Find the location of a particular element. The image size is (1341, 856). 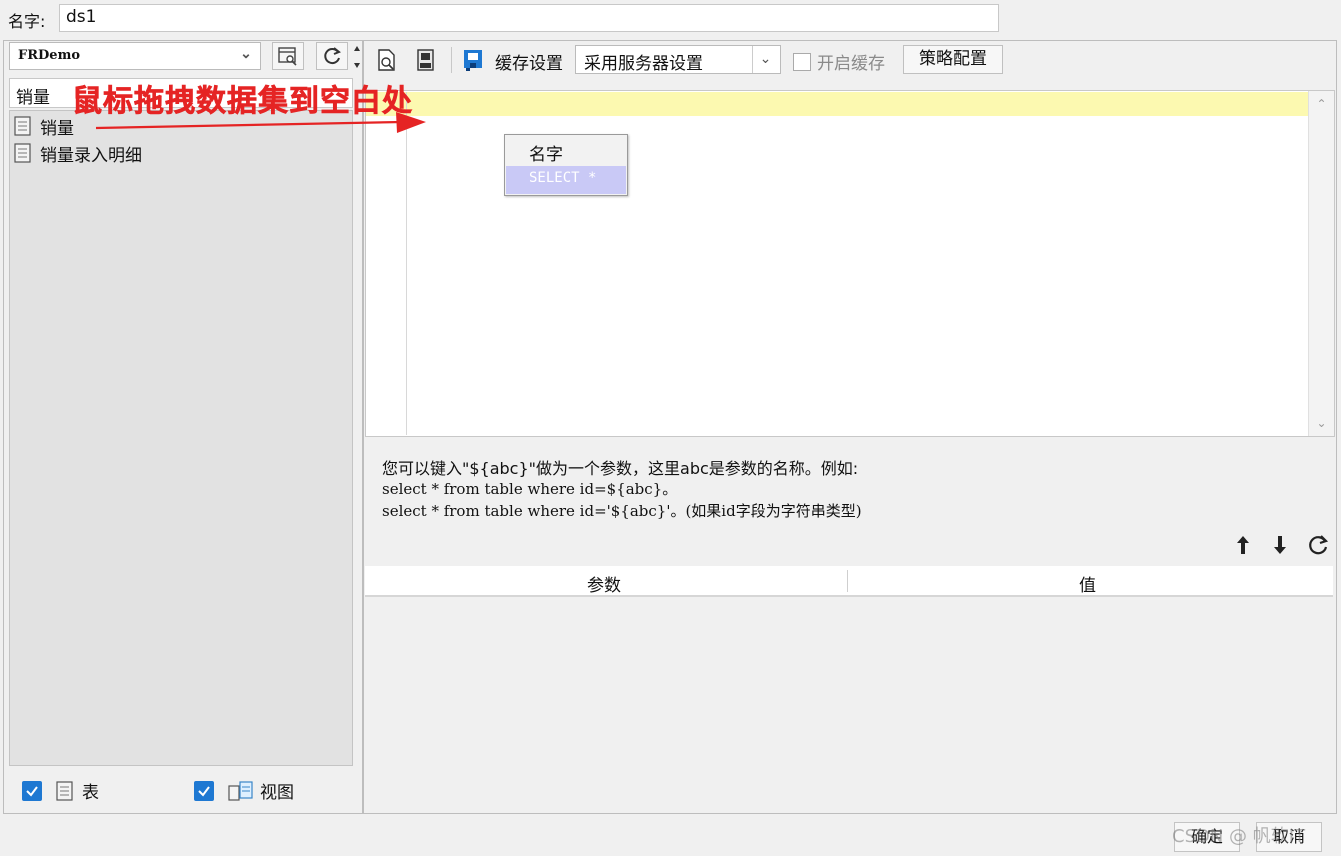

hint-text: 您可以键入"${abc}"做为一个参数，这里abc是参数的名称。例如: is located at coordinates (620, 468).